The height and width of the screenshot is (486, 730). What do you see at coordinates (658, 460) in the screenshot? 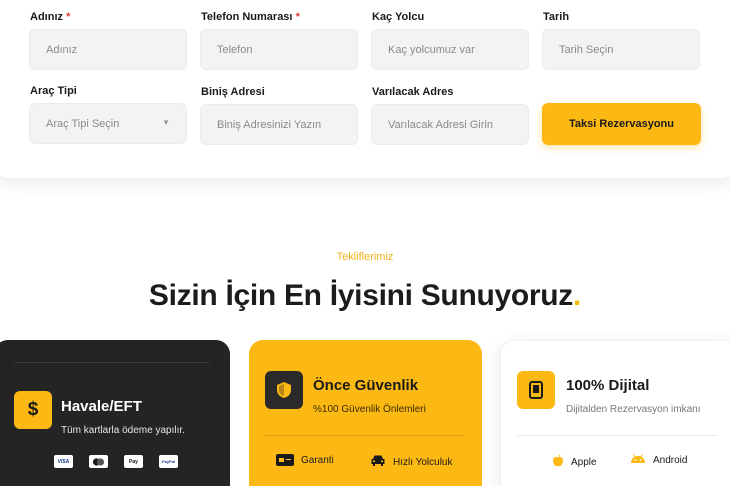
I see `feature-android: Android` at bounding box center [658, 460].